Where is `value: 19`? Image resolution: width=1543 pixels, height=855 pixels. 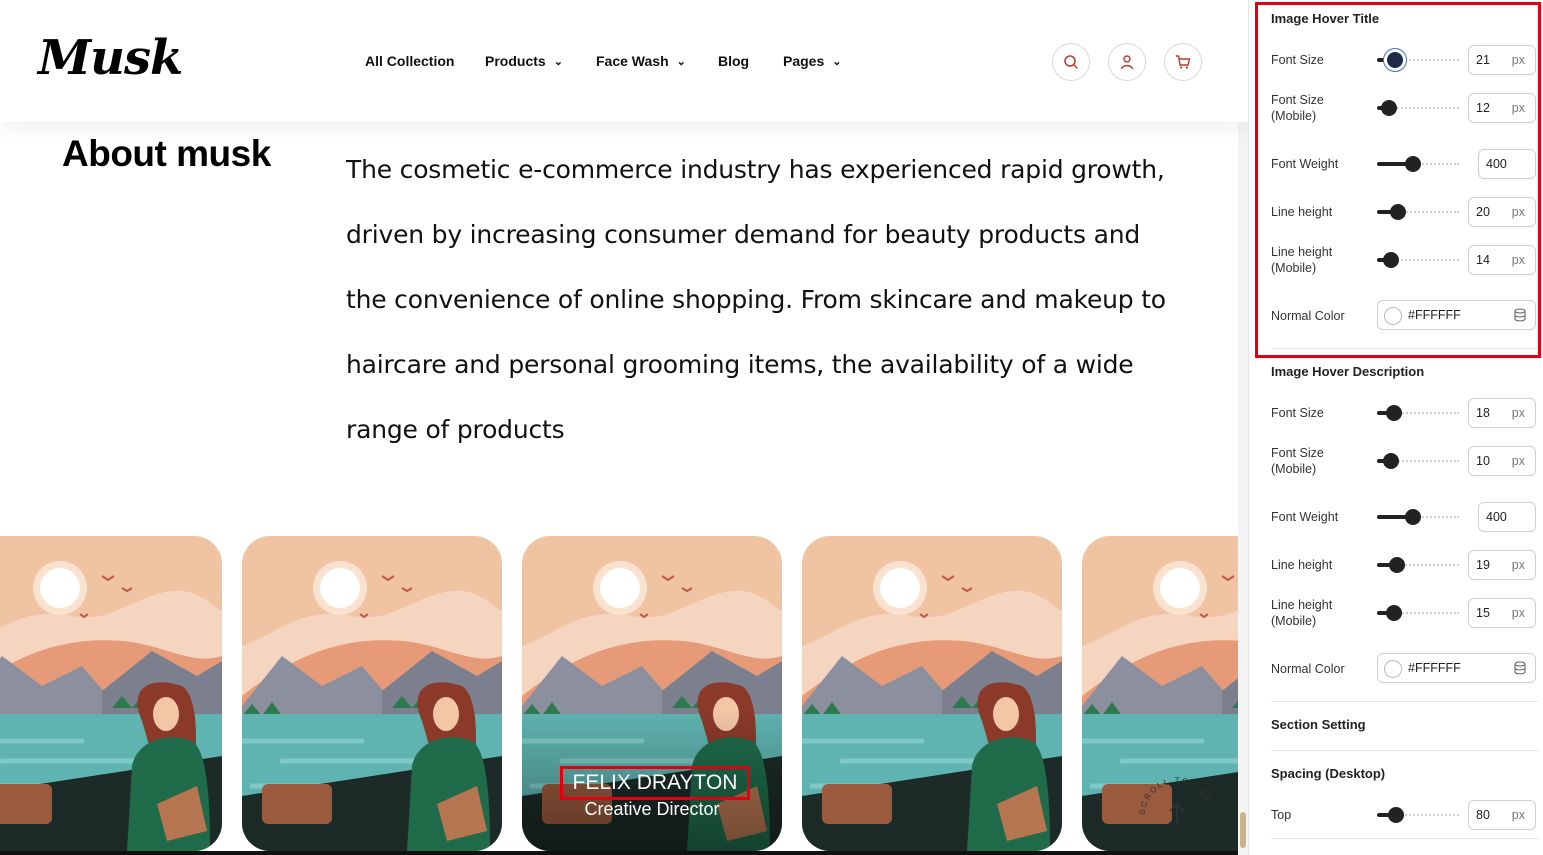
value: 19 is located at coordinates (1483, 565).